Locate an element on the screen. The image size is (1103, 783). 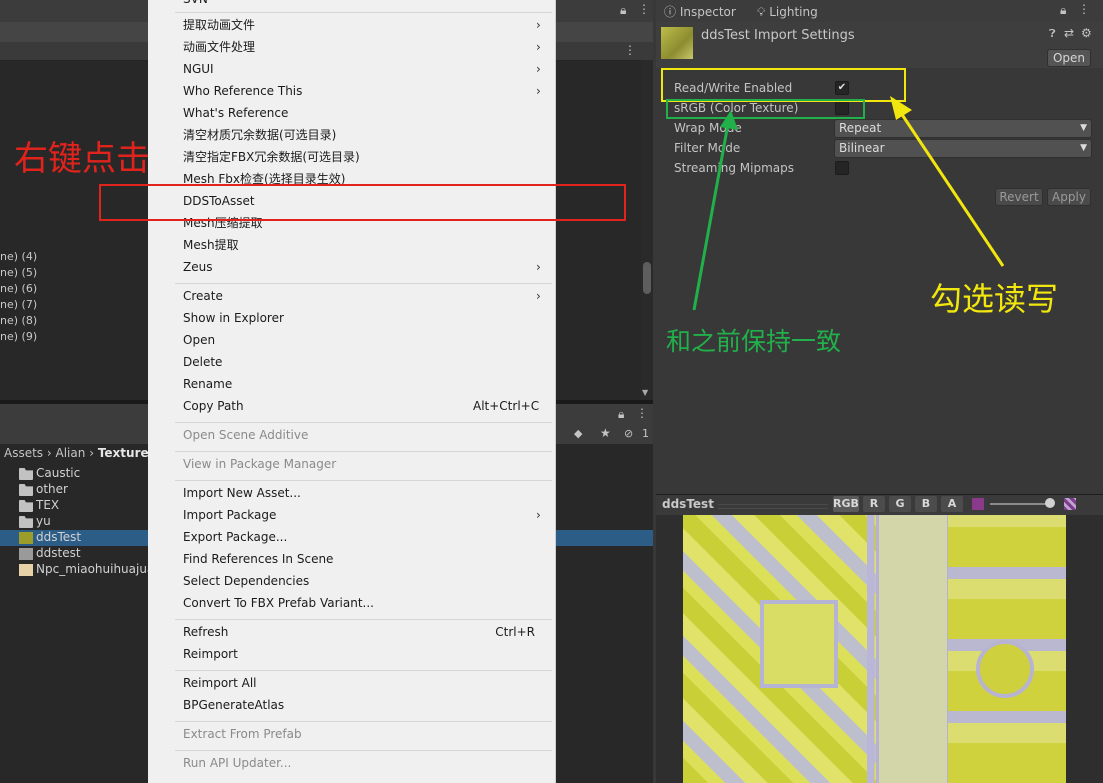
annotation-arrows is located at coordinates (848, 203).